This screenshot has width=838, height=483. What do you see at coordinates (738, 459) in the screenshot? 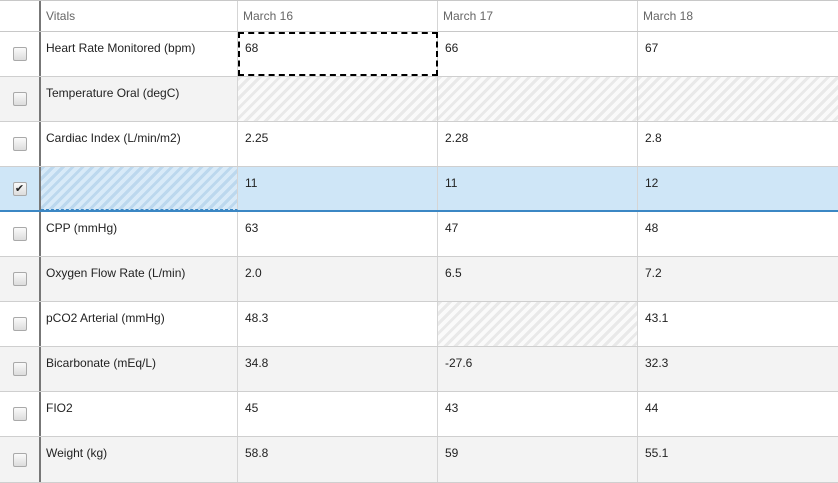
I see `value-cell: 55.1` at bounding box center [738, 459].